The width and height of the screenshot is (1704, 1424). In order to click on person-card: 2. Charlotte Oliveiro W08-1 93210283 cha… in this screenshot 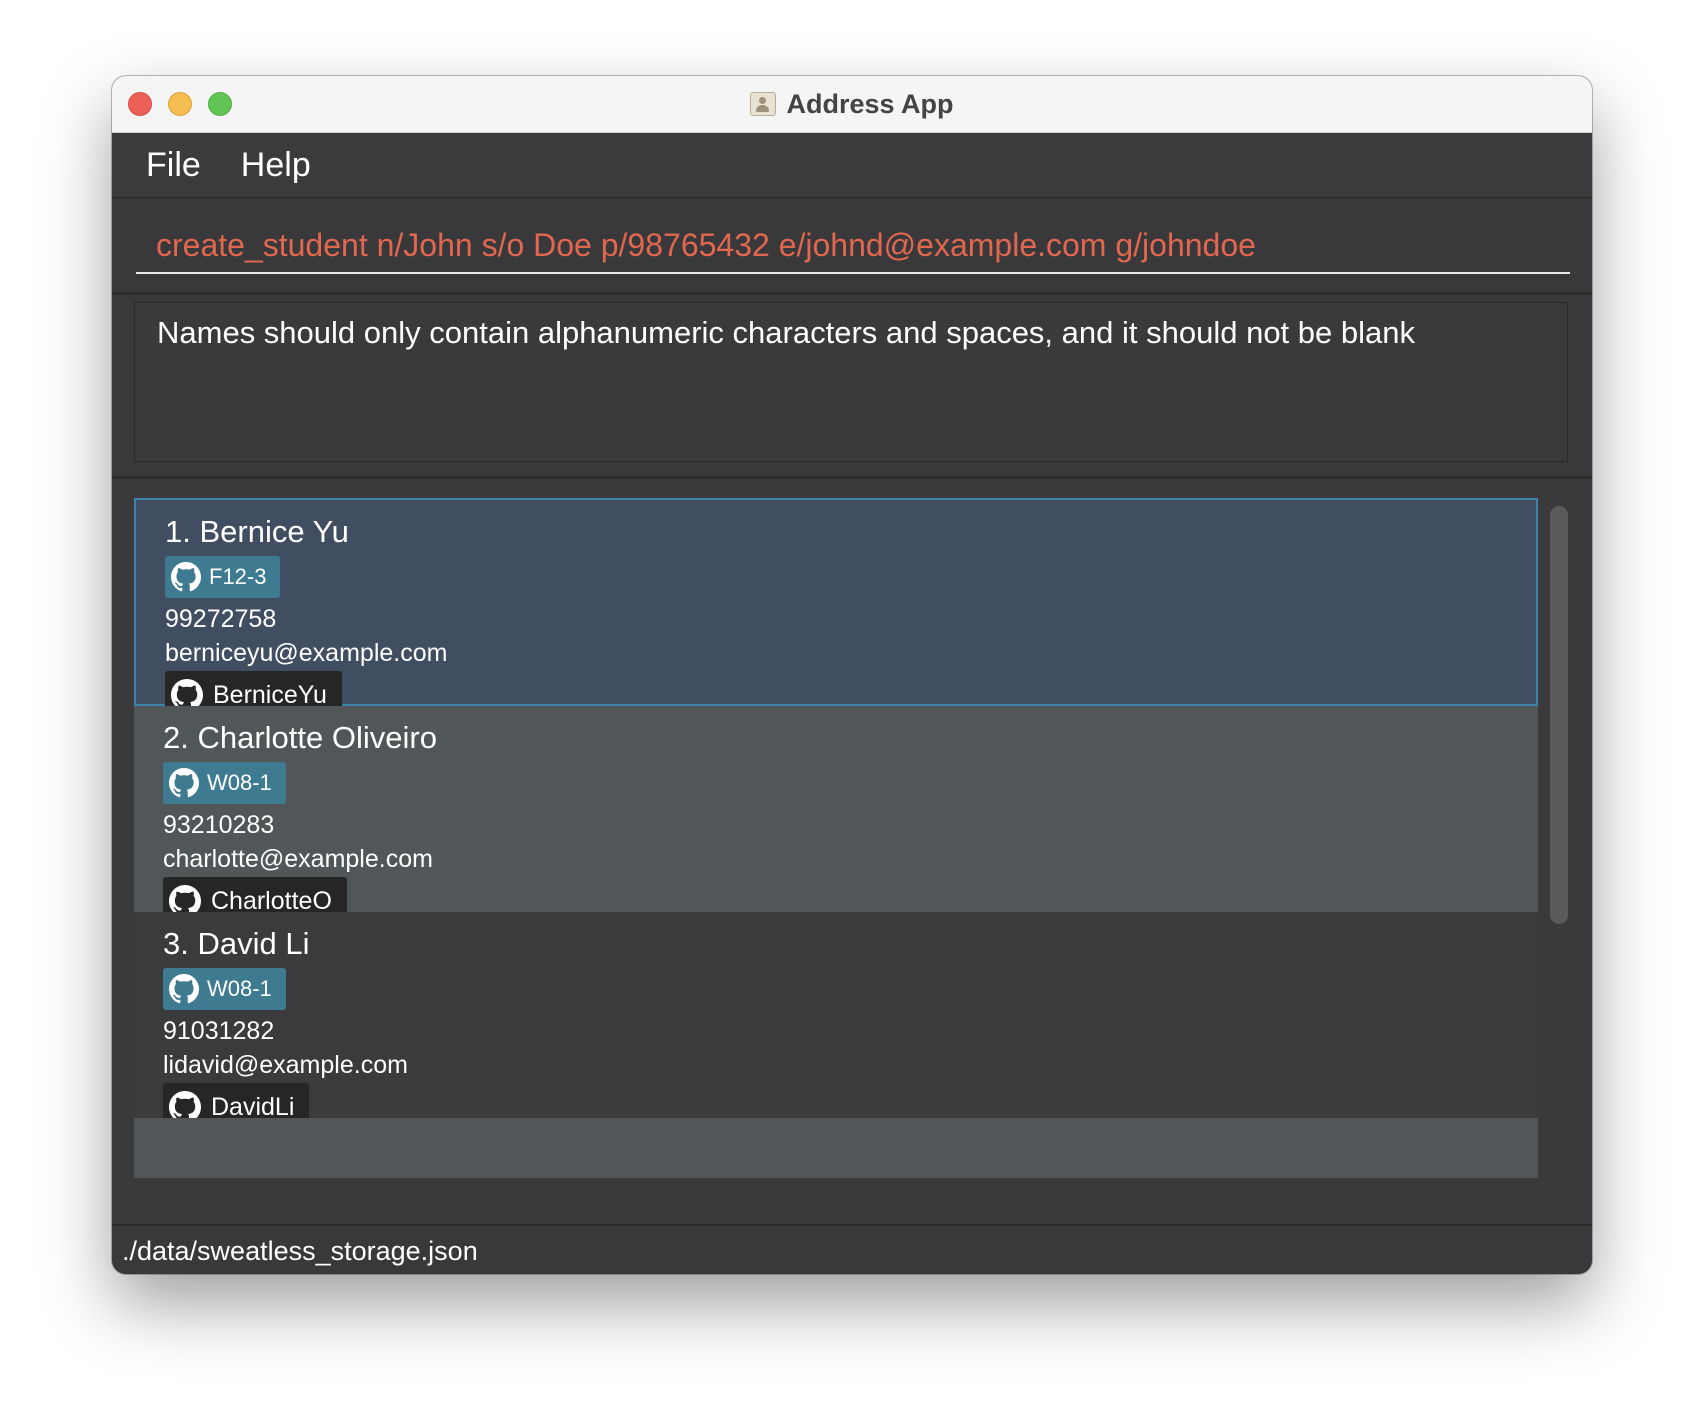, I will do `click(836, 815)`.